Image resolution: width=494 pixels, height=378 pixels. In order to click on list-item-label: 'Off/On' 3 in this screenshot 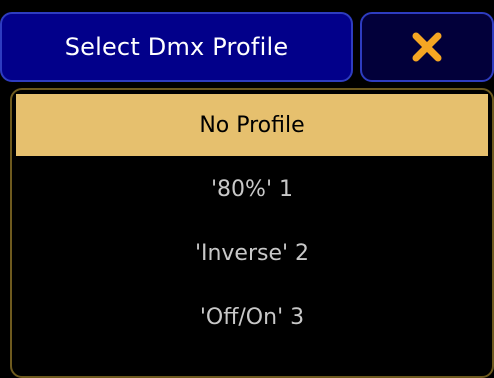, I will do `click(252, 317)`.